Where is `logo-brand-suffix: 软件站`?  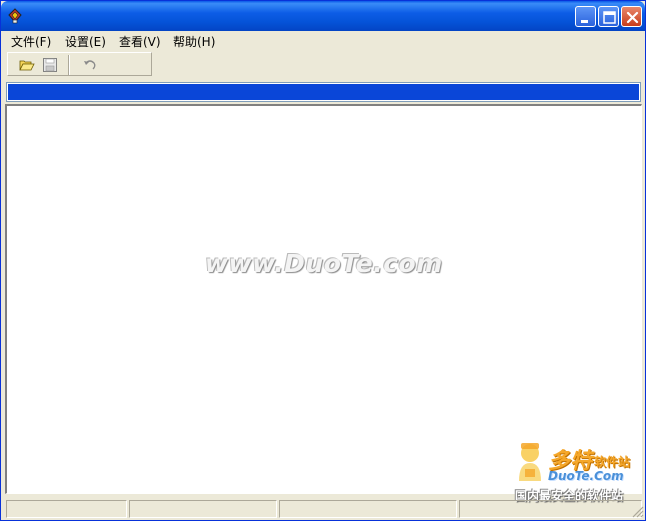
logo-brand-suffix: 软件站 is located at coordinates (612, 462).